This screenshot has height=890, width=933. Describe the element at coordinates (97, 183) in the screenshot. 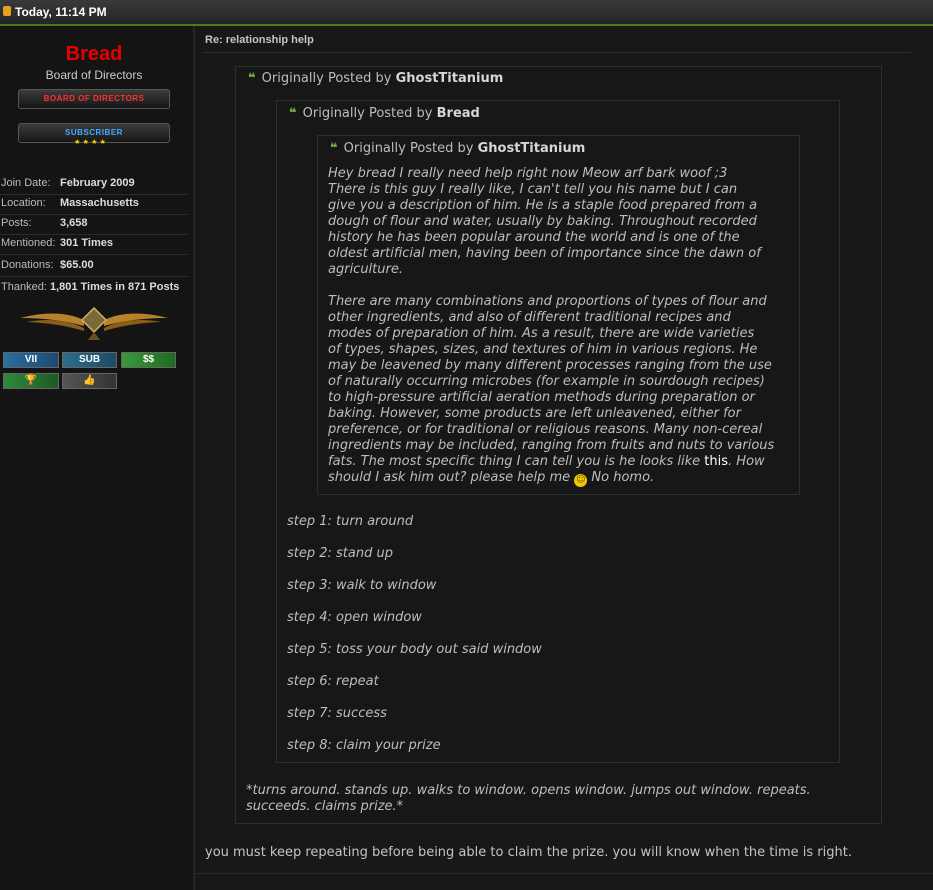

I see `info-value: February 2009` at that location.